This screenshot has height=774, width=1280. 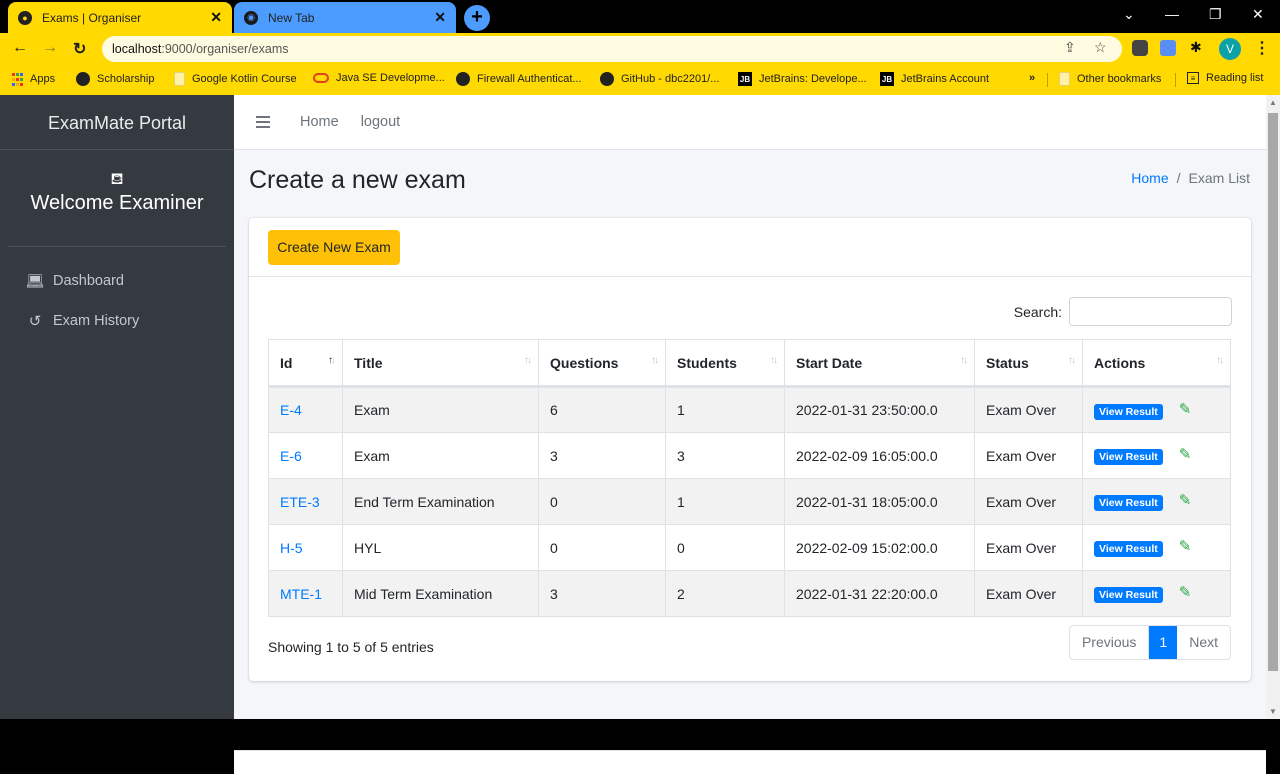 I want to click on create-new-exam-button: Create New Exam, so click(x=334, y=247).